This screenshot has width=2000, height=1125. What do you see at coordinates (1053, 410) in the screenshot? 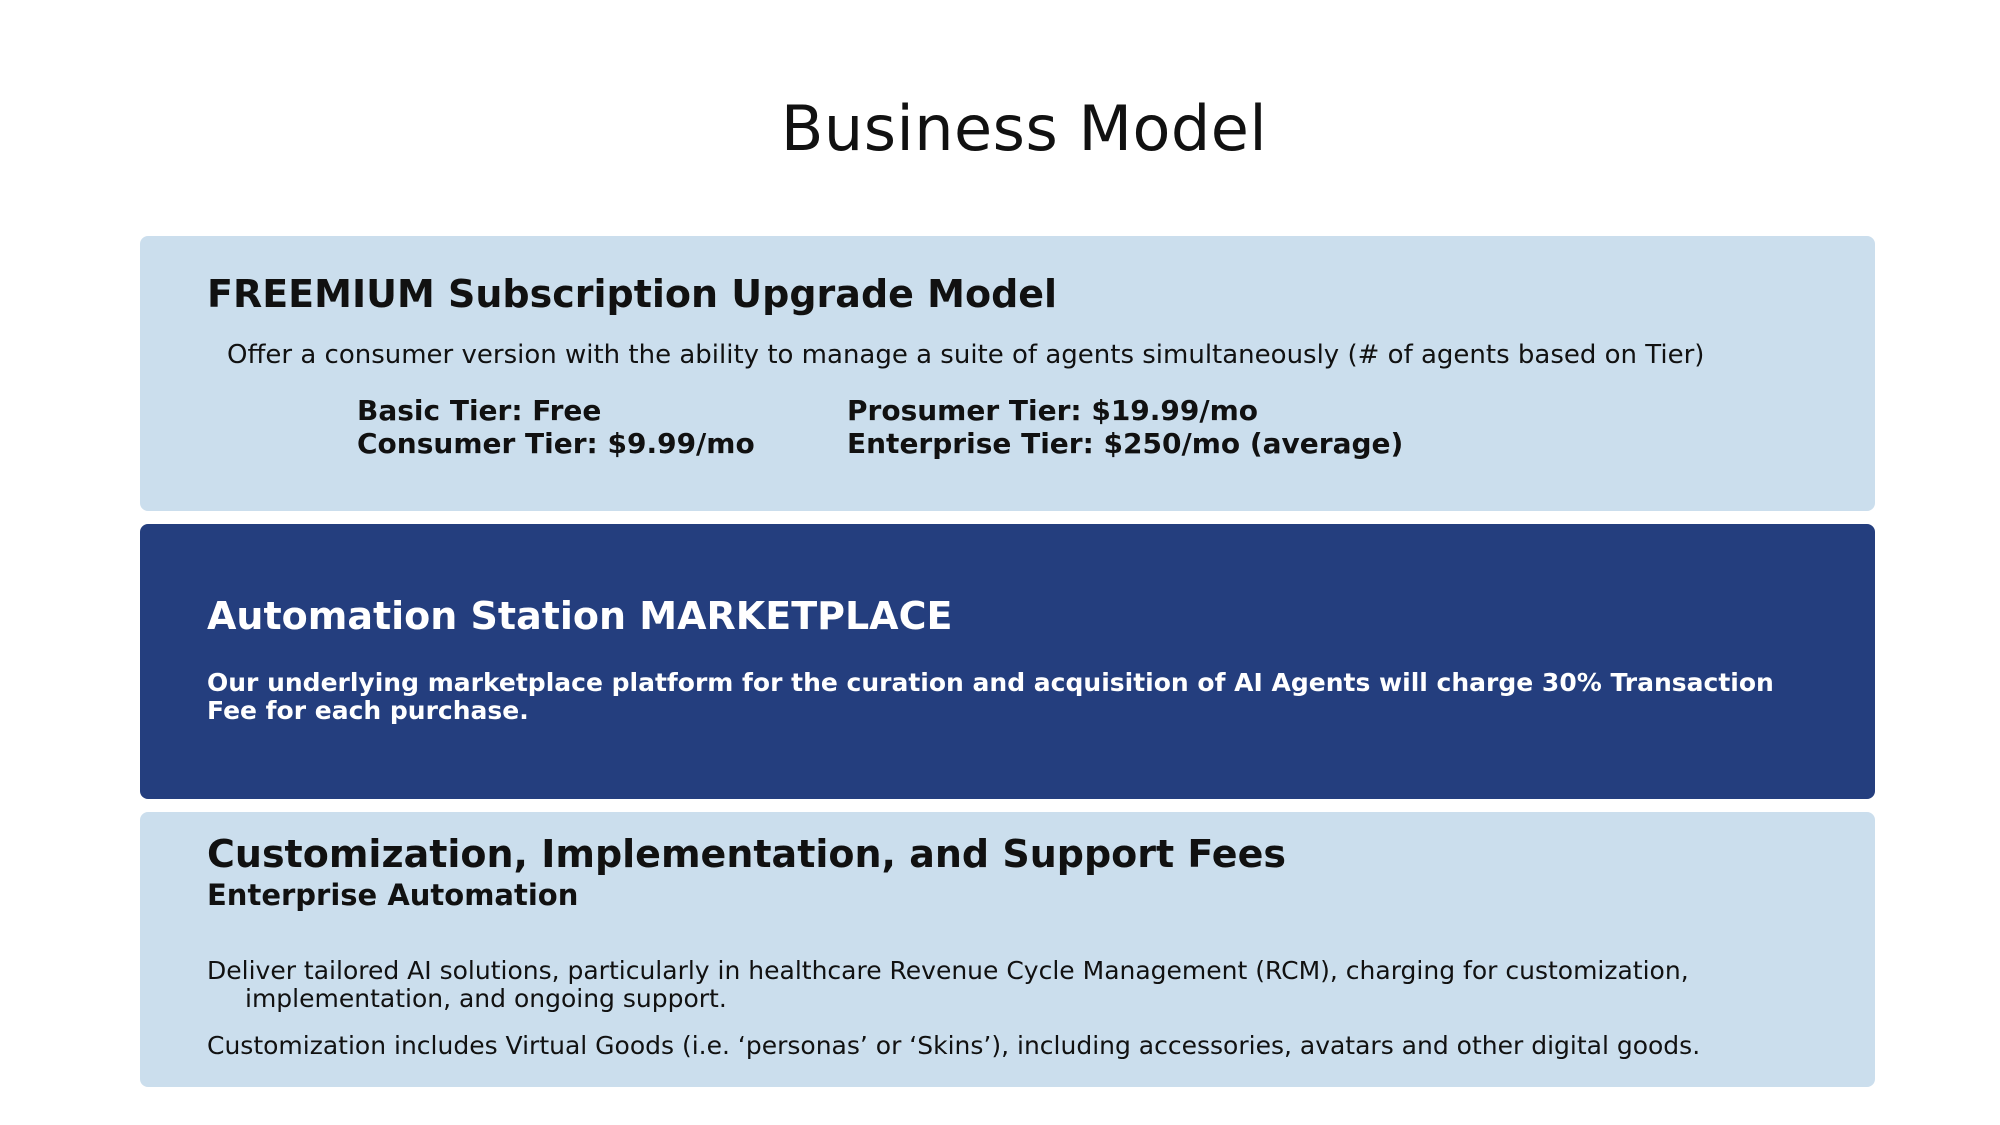
I see `tier-prosumer: Prosumer Tier: $19.99/mo` at bounding box center [1053, 410].